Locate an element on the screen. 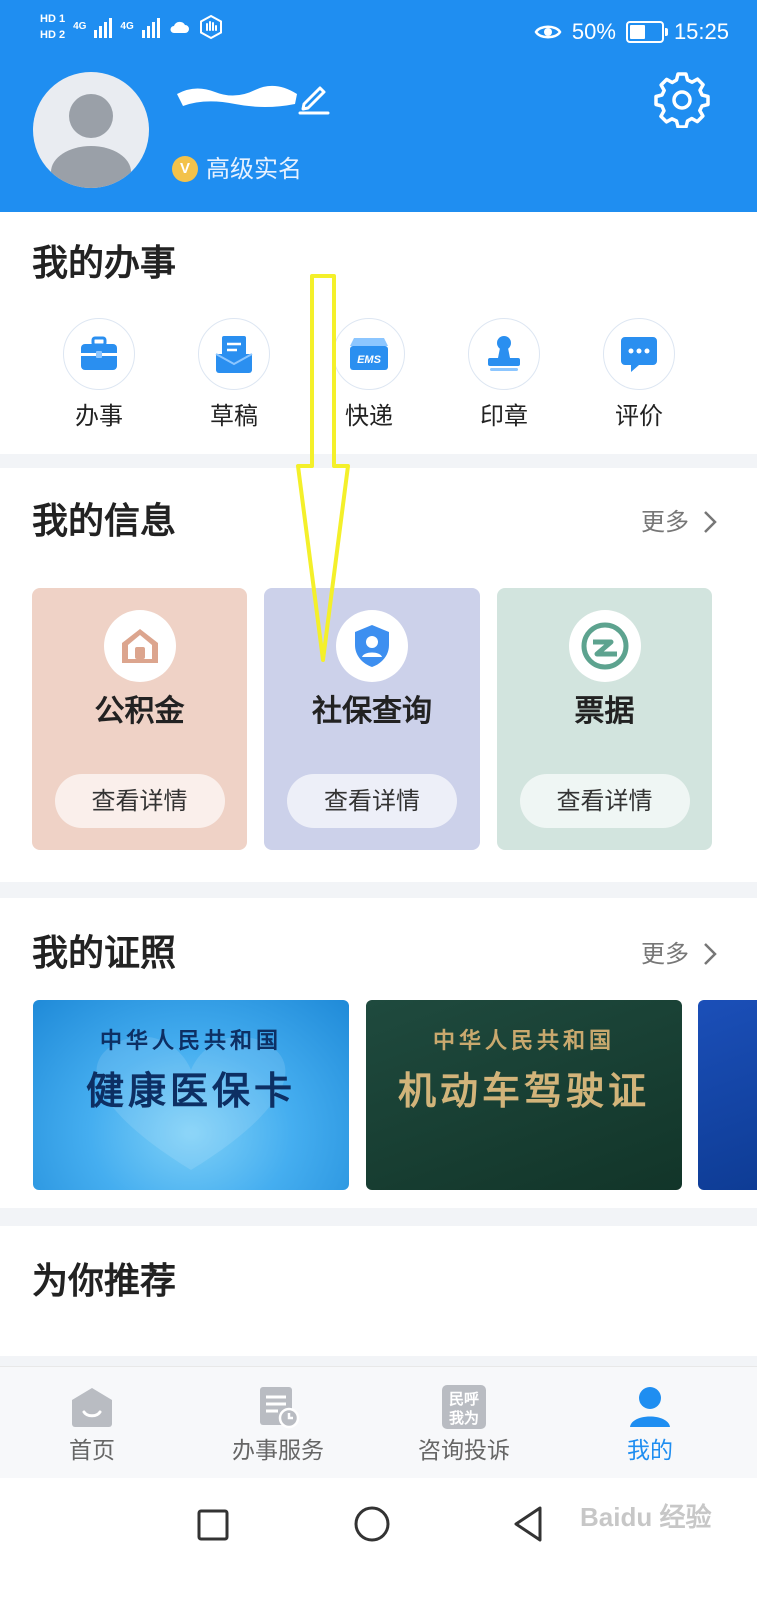  complaint-icon-top-text: 民呼 is located at coordinates (464, 1399).